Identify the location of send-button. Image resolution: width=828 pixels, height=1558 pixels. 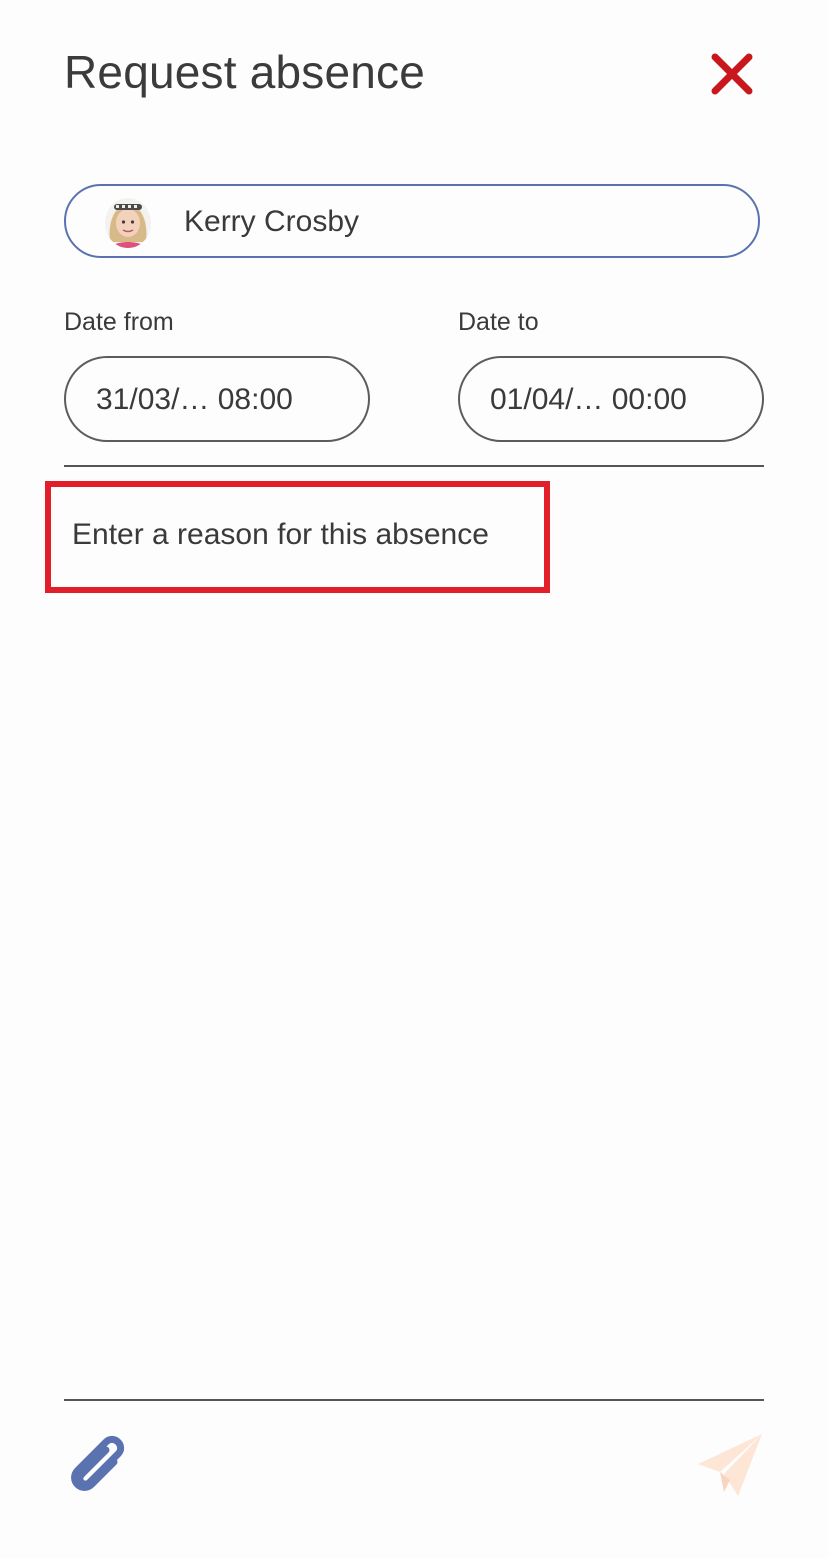
(731, 1465).